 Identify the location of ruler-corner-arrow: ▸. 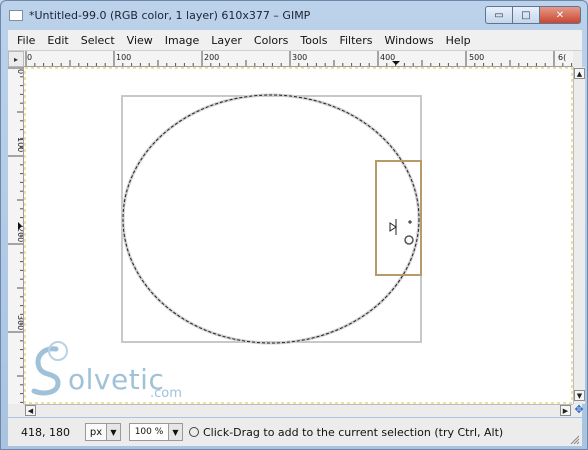
(16, 59).